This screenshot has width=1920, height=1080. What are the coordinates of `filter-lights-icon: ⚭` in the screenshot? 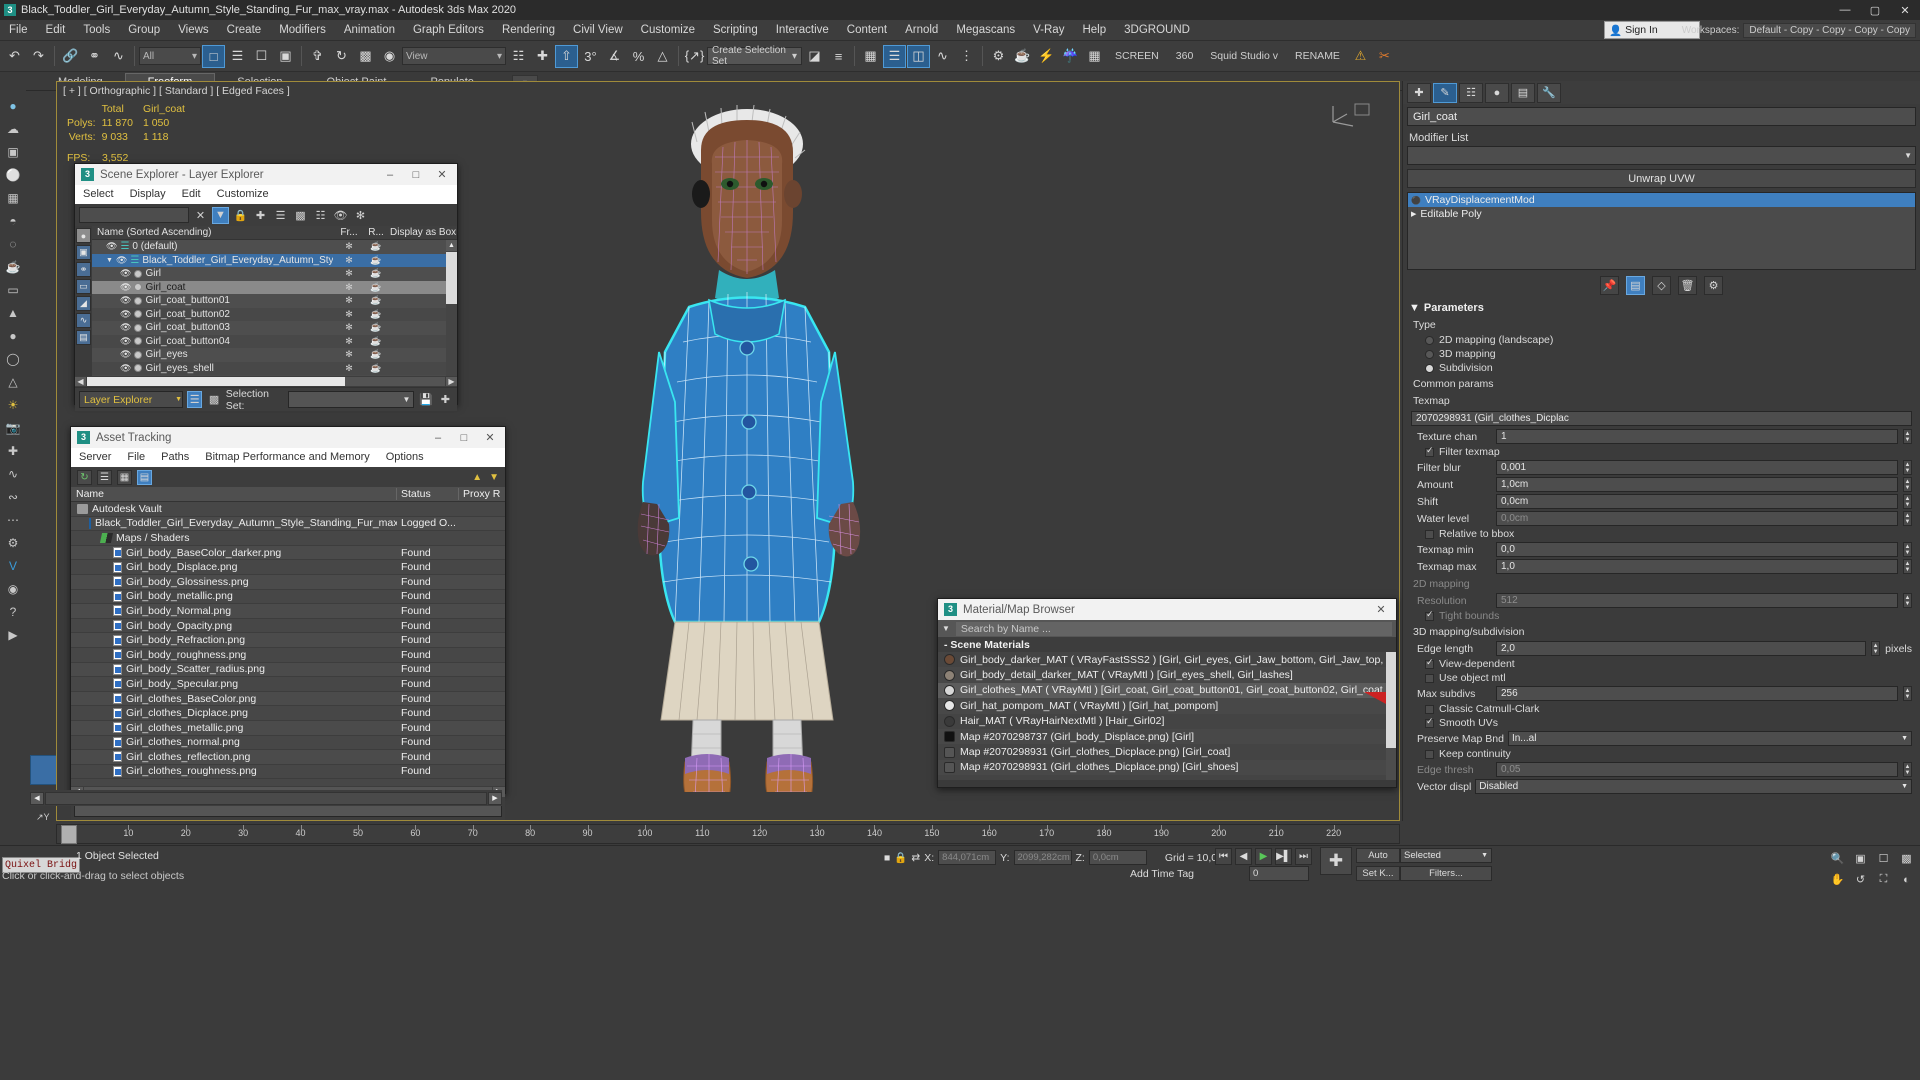 It's located at (83, 269).